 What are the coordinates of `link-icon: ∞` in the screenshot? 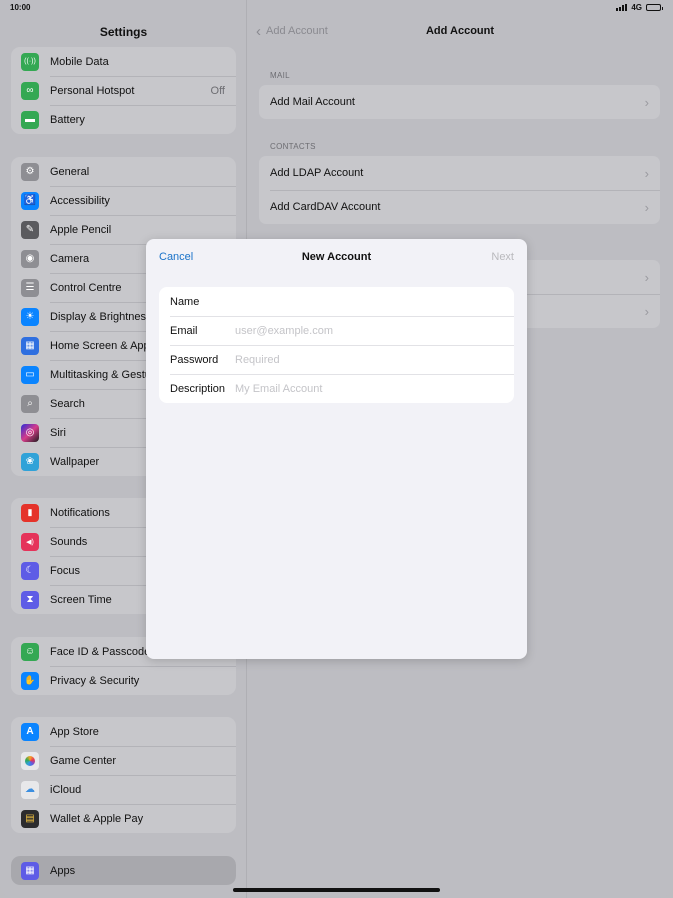 It's located at (30, 90).